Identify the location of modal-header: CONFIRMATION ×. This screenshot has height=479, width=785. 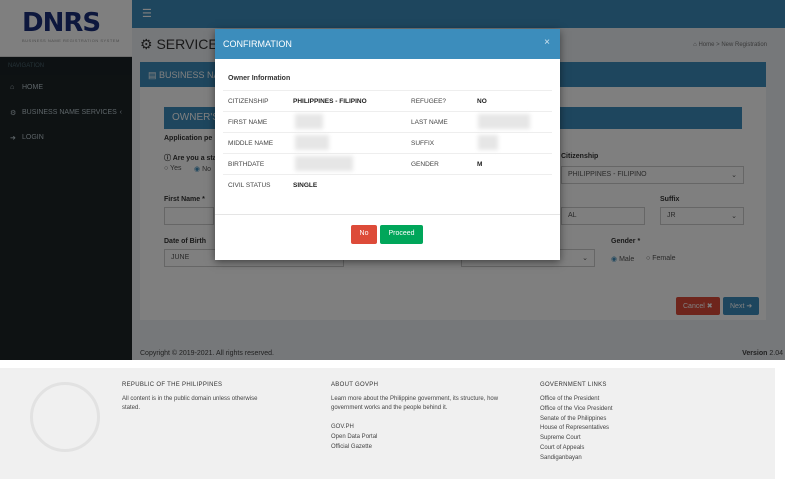
(387, 44).